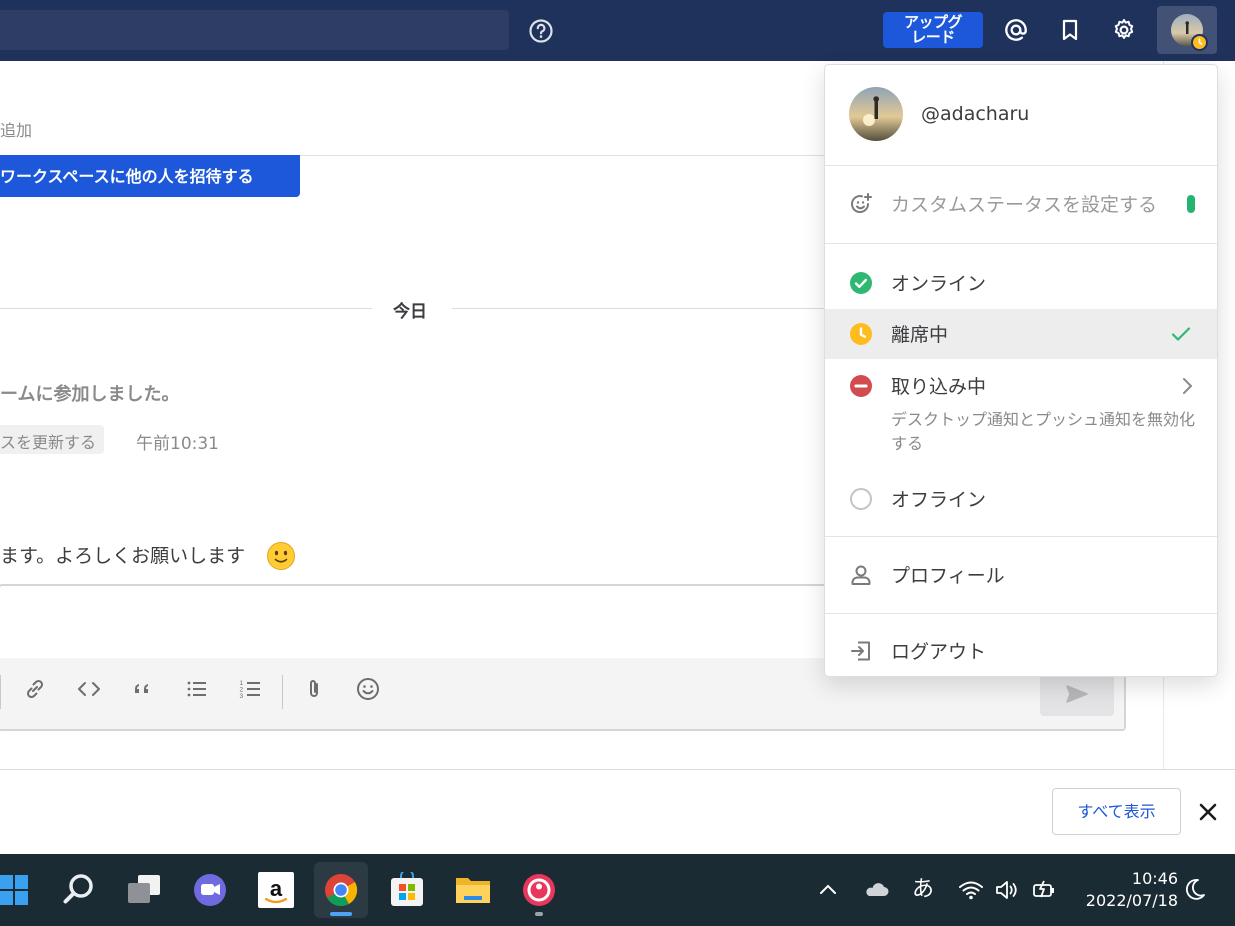 This screenshot has width=1235, height=926. I want to click on smiley-plus-icon, so click(861, 203).